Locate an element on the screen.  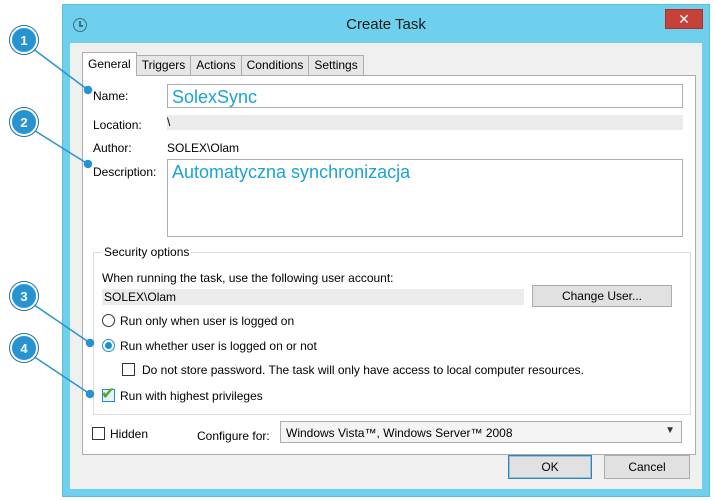
no-store-password-checkbox is located at coordinates (128, 369).